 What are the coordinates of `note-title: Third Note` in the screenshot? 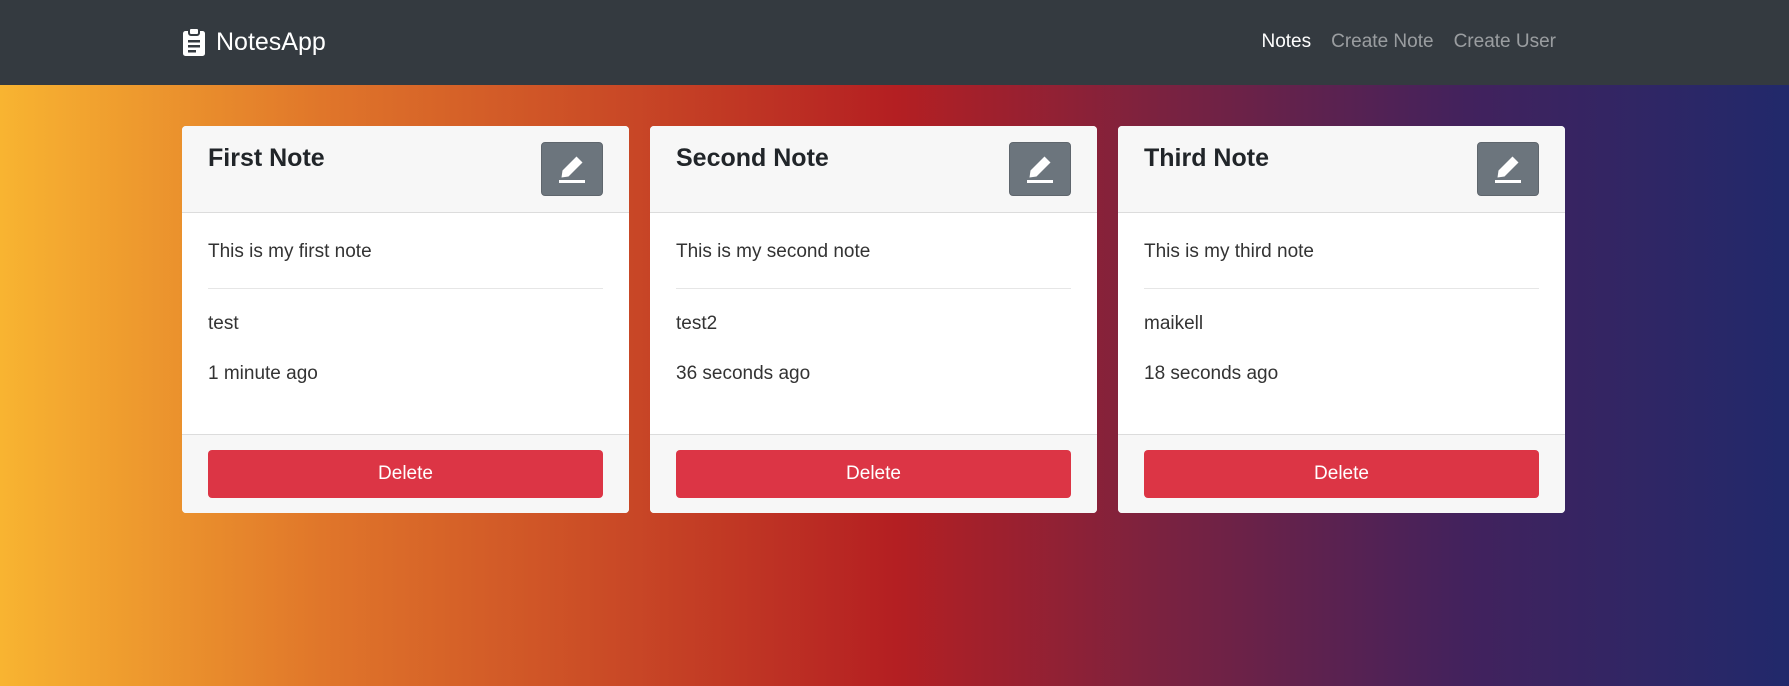 It's located at (1206, 158).